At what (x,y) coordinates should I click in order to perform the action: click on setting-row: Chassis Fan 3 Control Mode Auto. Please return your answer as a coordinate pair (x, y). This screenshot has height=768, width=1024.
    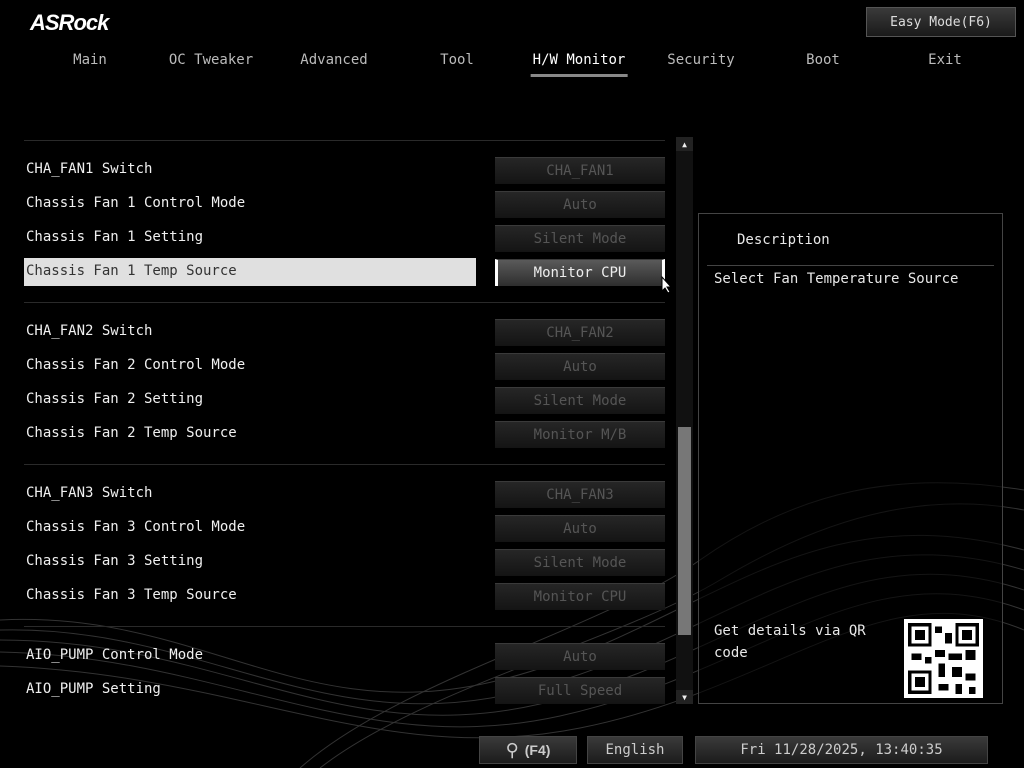
    Looking at the image, I should click on (344, 528).